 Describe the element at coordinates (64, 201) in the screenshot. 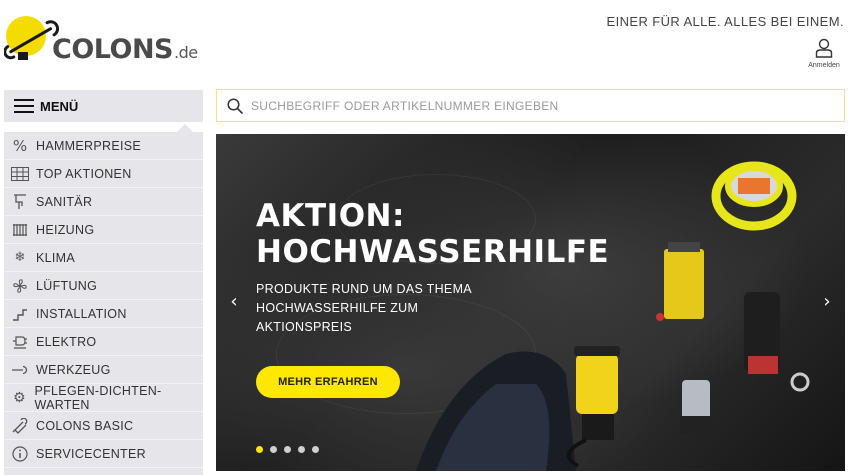

I see `sidebar-item-label: SANITÄR` at that location.